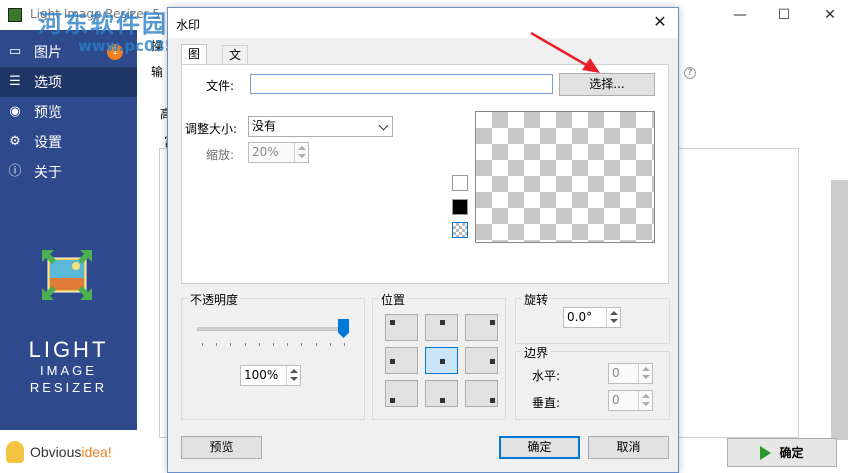  I want to click on resize-label: 调整大小:, so click(211, 129).